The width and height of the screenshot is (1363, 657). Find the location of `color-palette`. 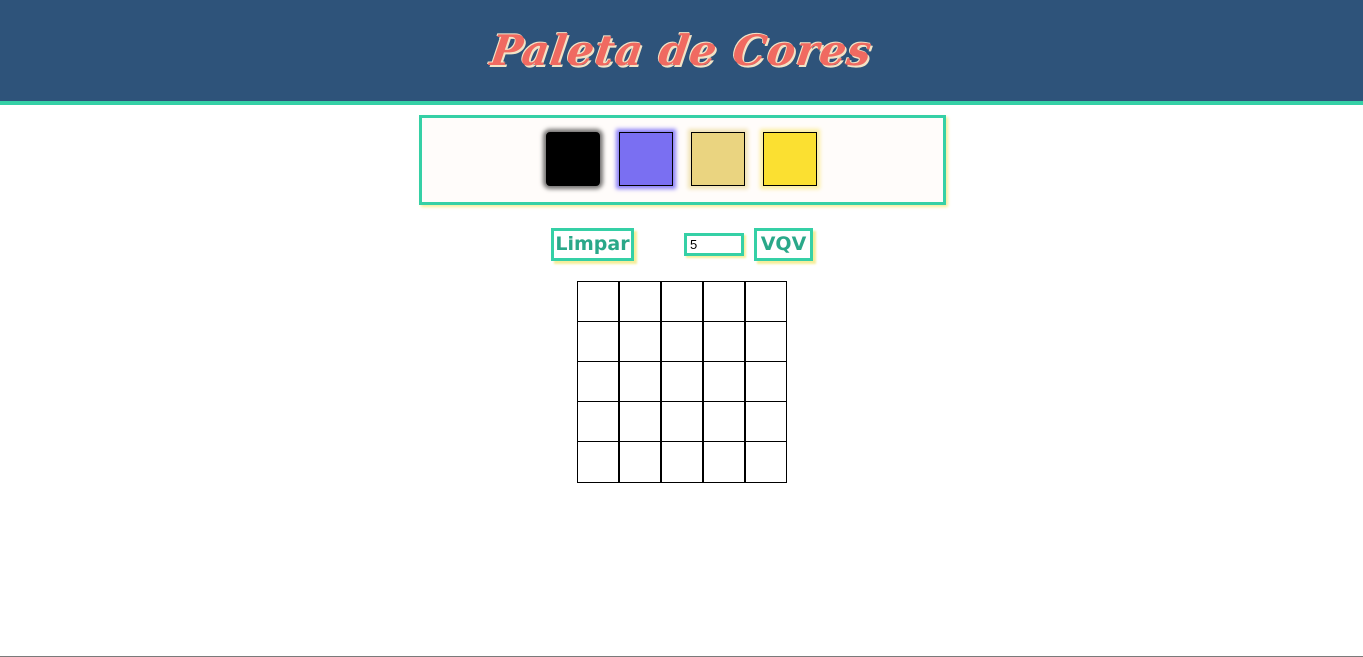

color-palette is located at coordinates (682, 160).